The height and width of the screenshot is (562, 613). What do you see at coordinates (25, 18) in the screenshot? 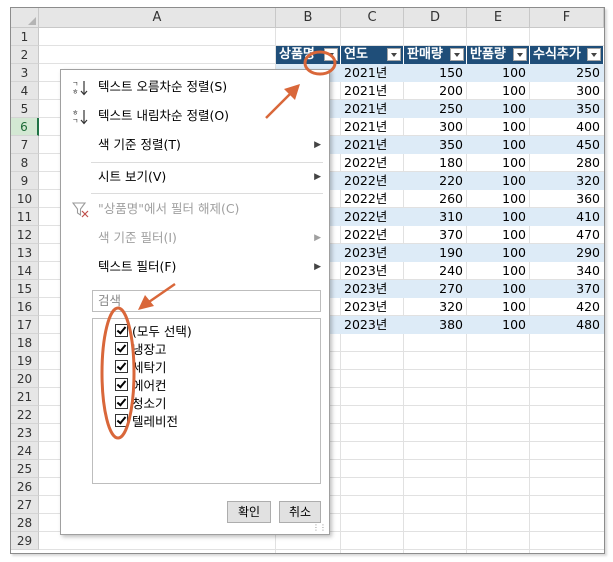
I see `select-all-corner` at bounding box center [25, 18].